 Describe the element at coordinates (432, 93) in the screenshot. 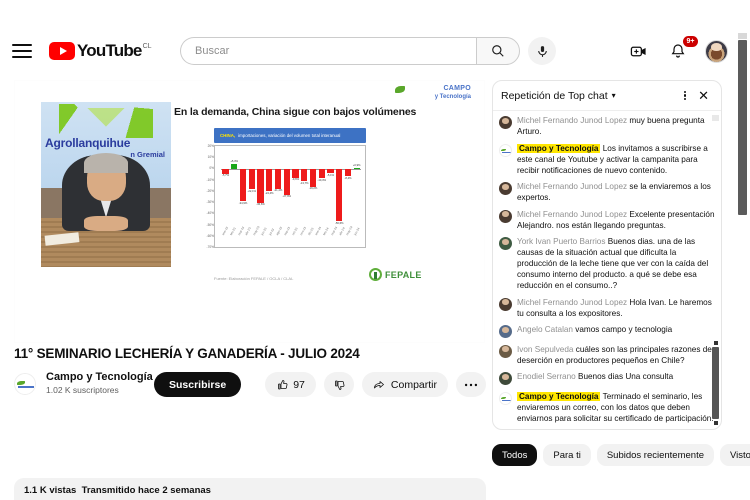

I see `channel-watermark: CAMPO y Tecnología` at that location.